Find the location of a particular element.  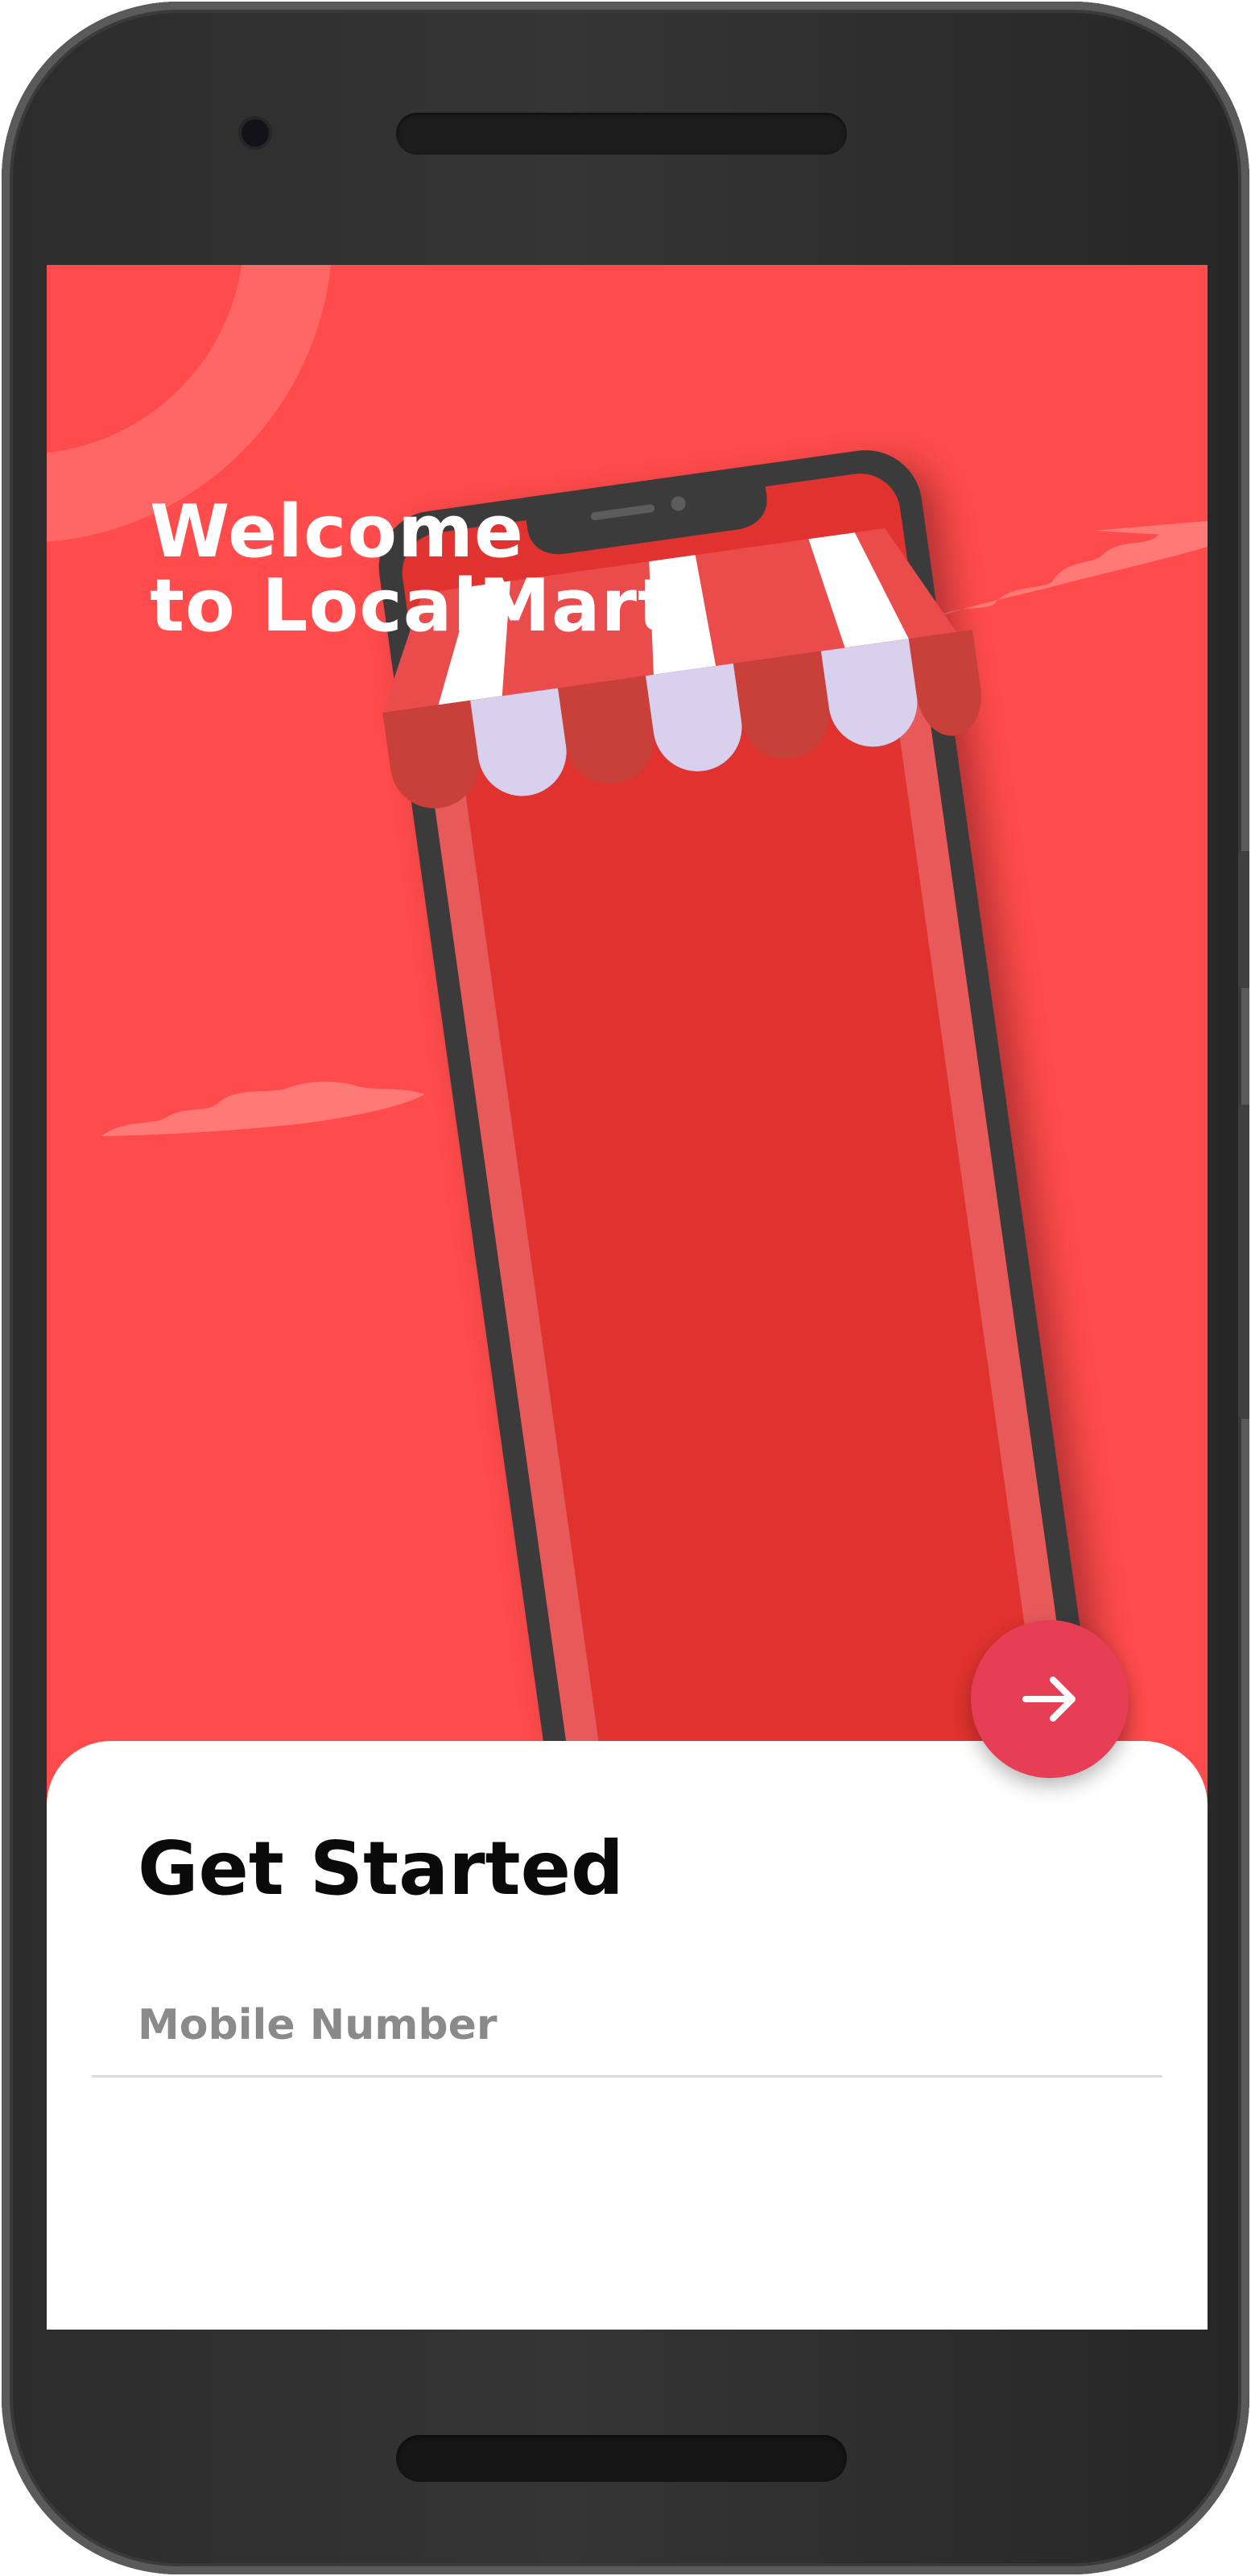

welcome-heading: Welcome to LocalMart is located at coordinates (411, 569).